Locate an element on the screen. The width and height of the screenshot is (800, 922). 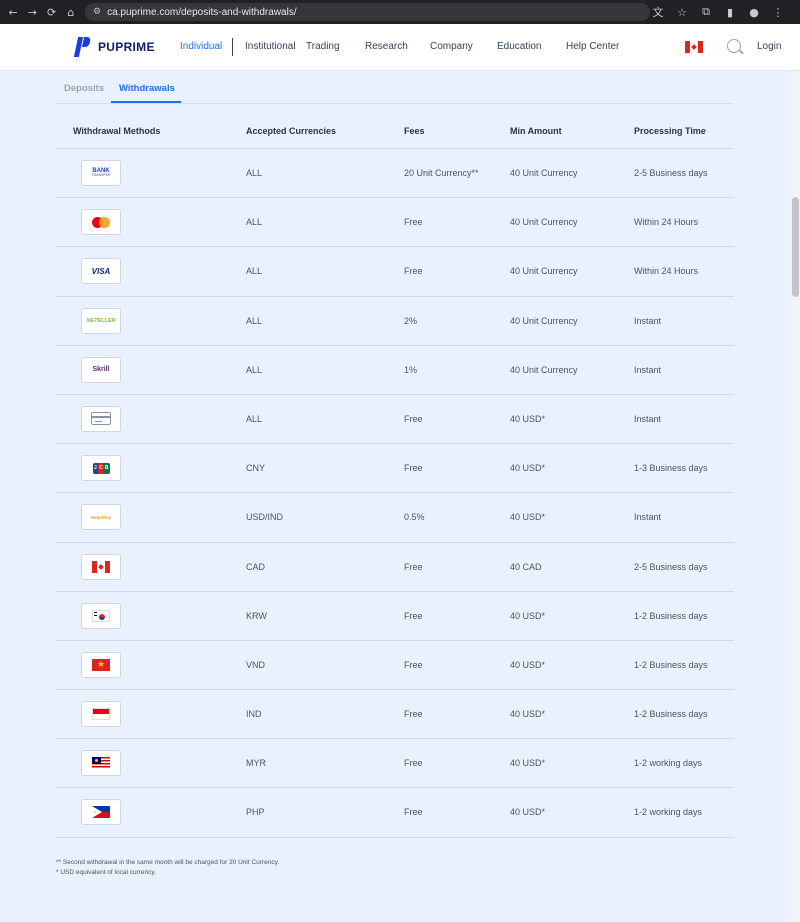
table-row: Help2Pay USD/IND 0.5% 40 USD* Instant is located at coordinates (395, 518).